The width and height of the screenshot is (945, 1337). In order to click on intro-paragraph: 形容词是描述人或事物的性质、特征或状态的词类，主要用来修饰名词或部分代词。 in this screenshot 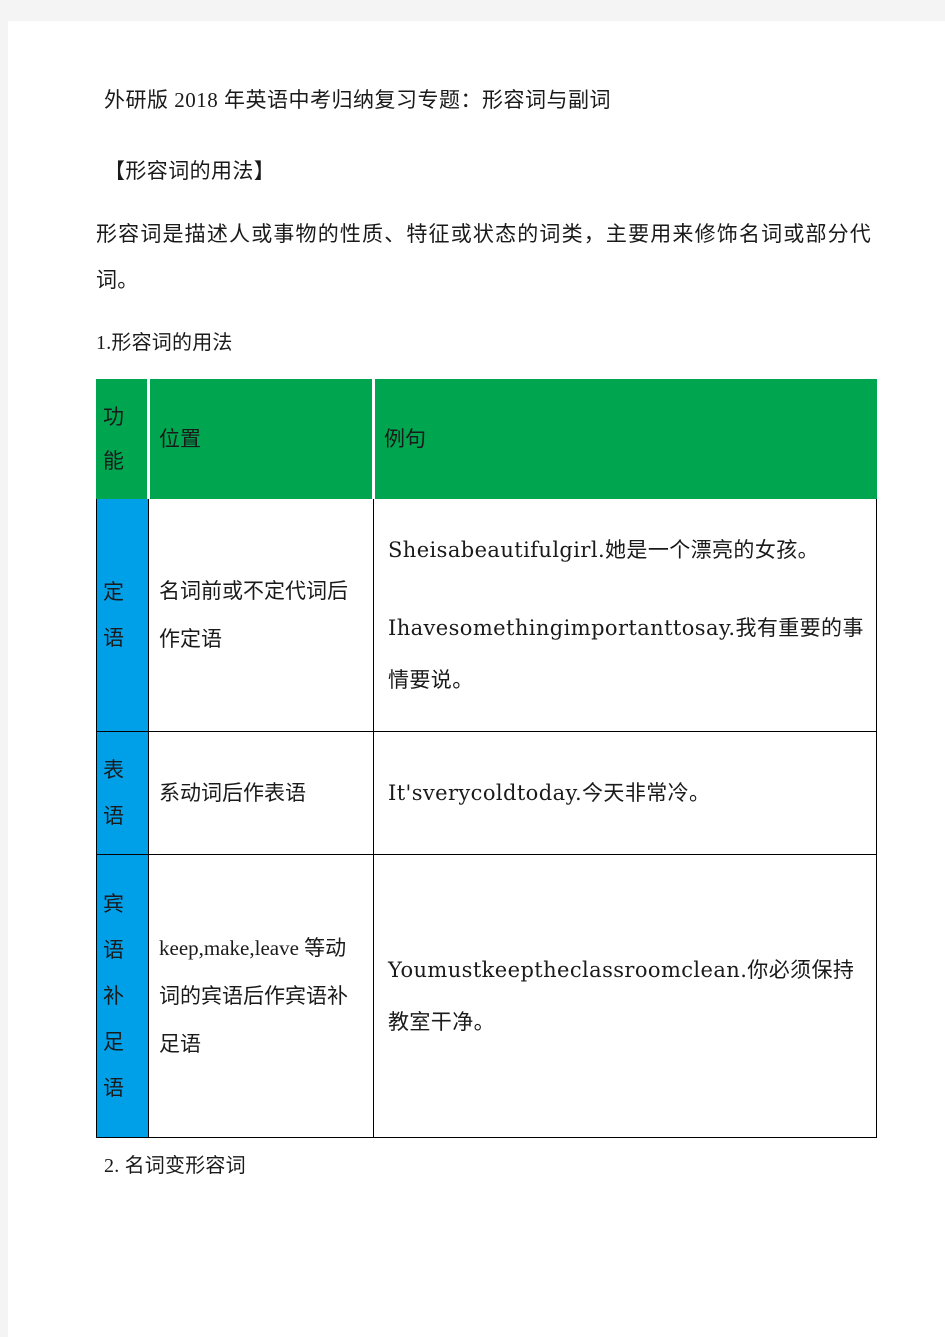, I will do `click(483, 256)`.